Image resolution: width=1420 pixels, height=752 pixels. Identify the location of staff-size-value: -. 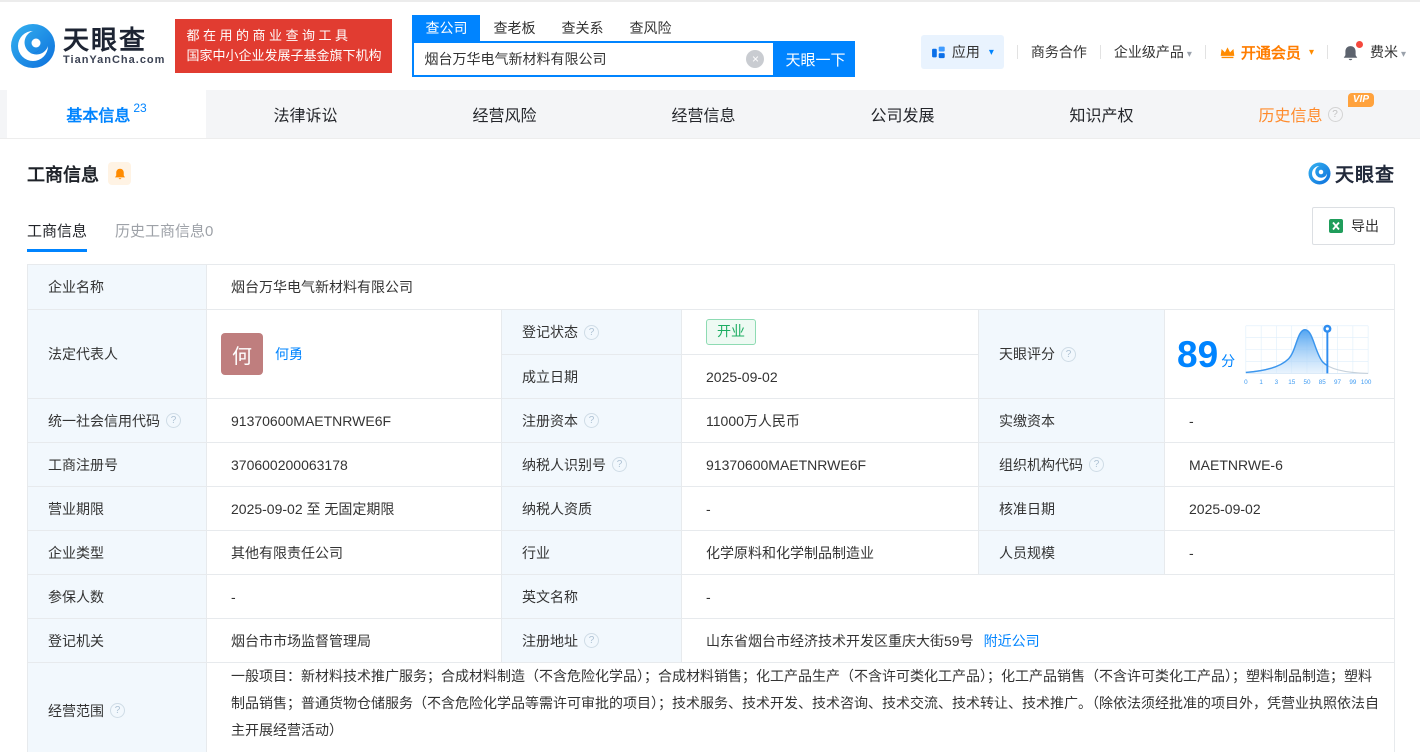
(1279, 552).